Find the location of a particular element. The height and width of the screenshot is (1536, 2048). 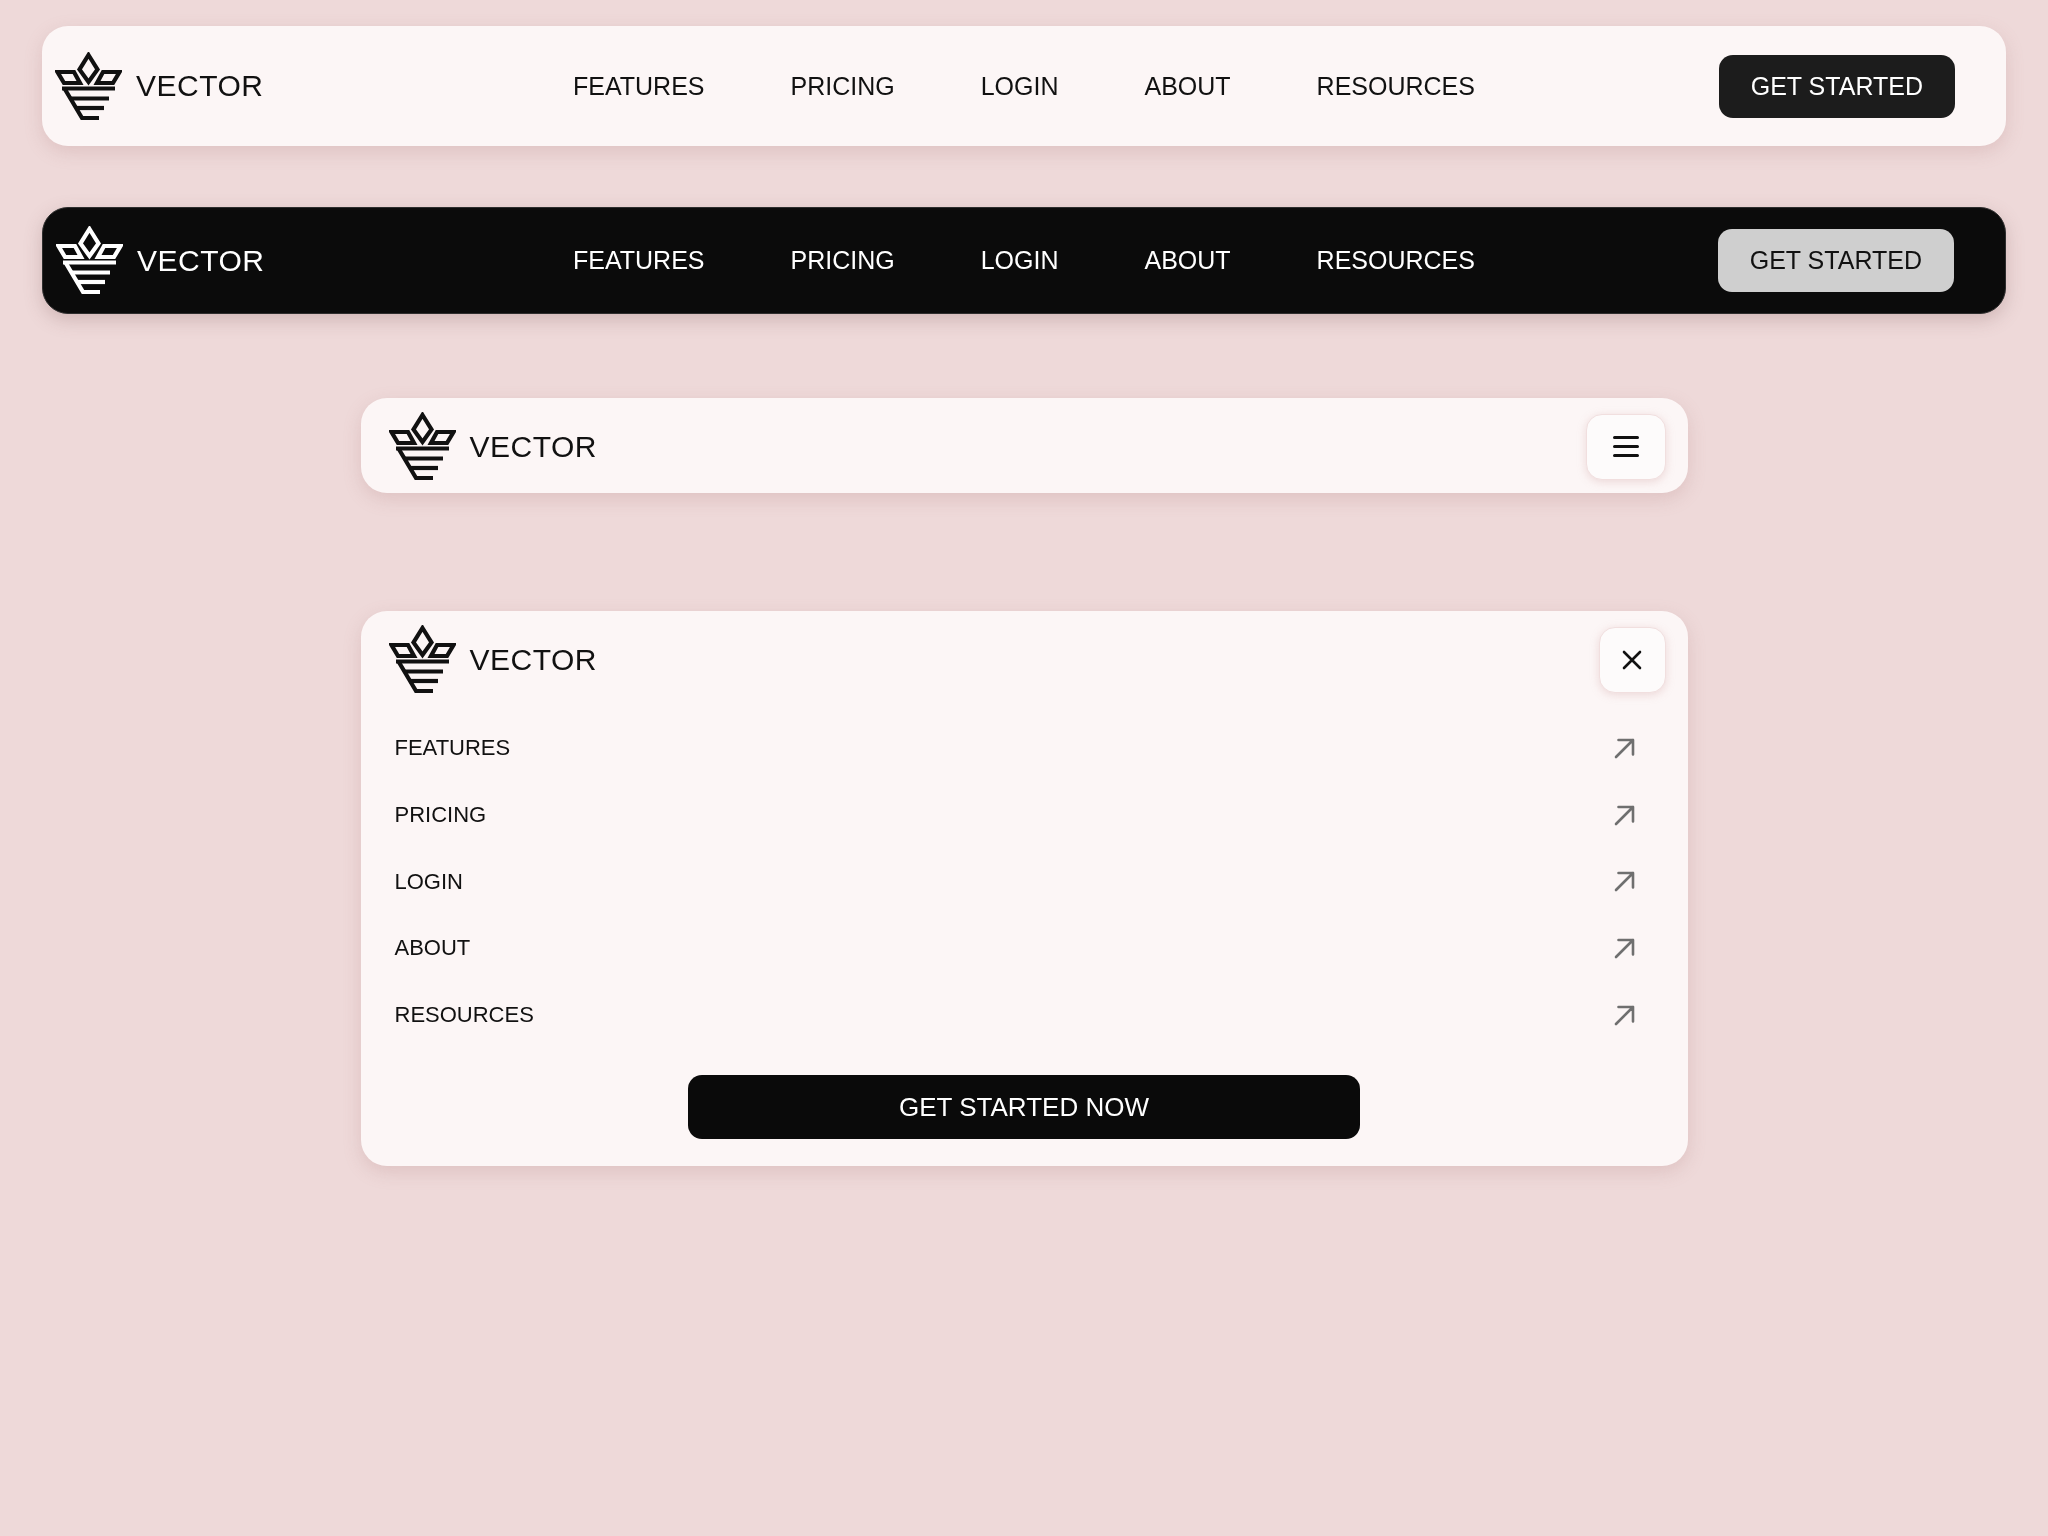

menu-link: FEATURES is located at coordinates (1014, 748).